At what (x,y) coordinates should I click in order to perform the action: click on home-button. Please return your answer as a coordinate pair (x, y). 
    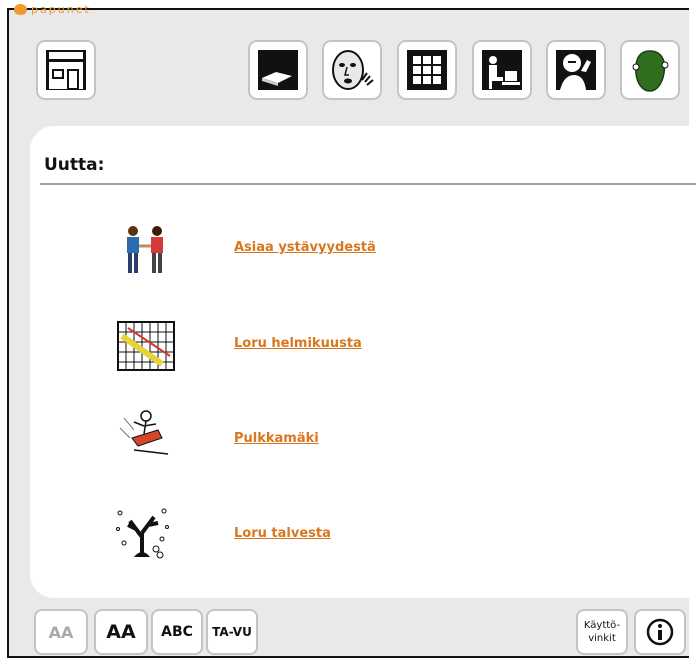
    Looking at the image, I should click on (66, 70).